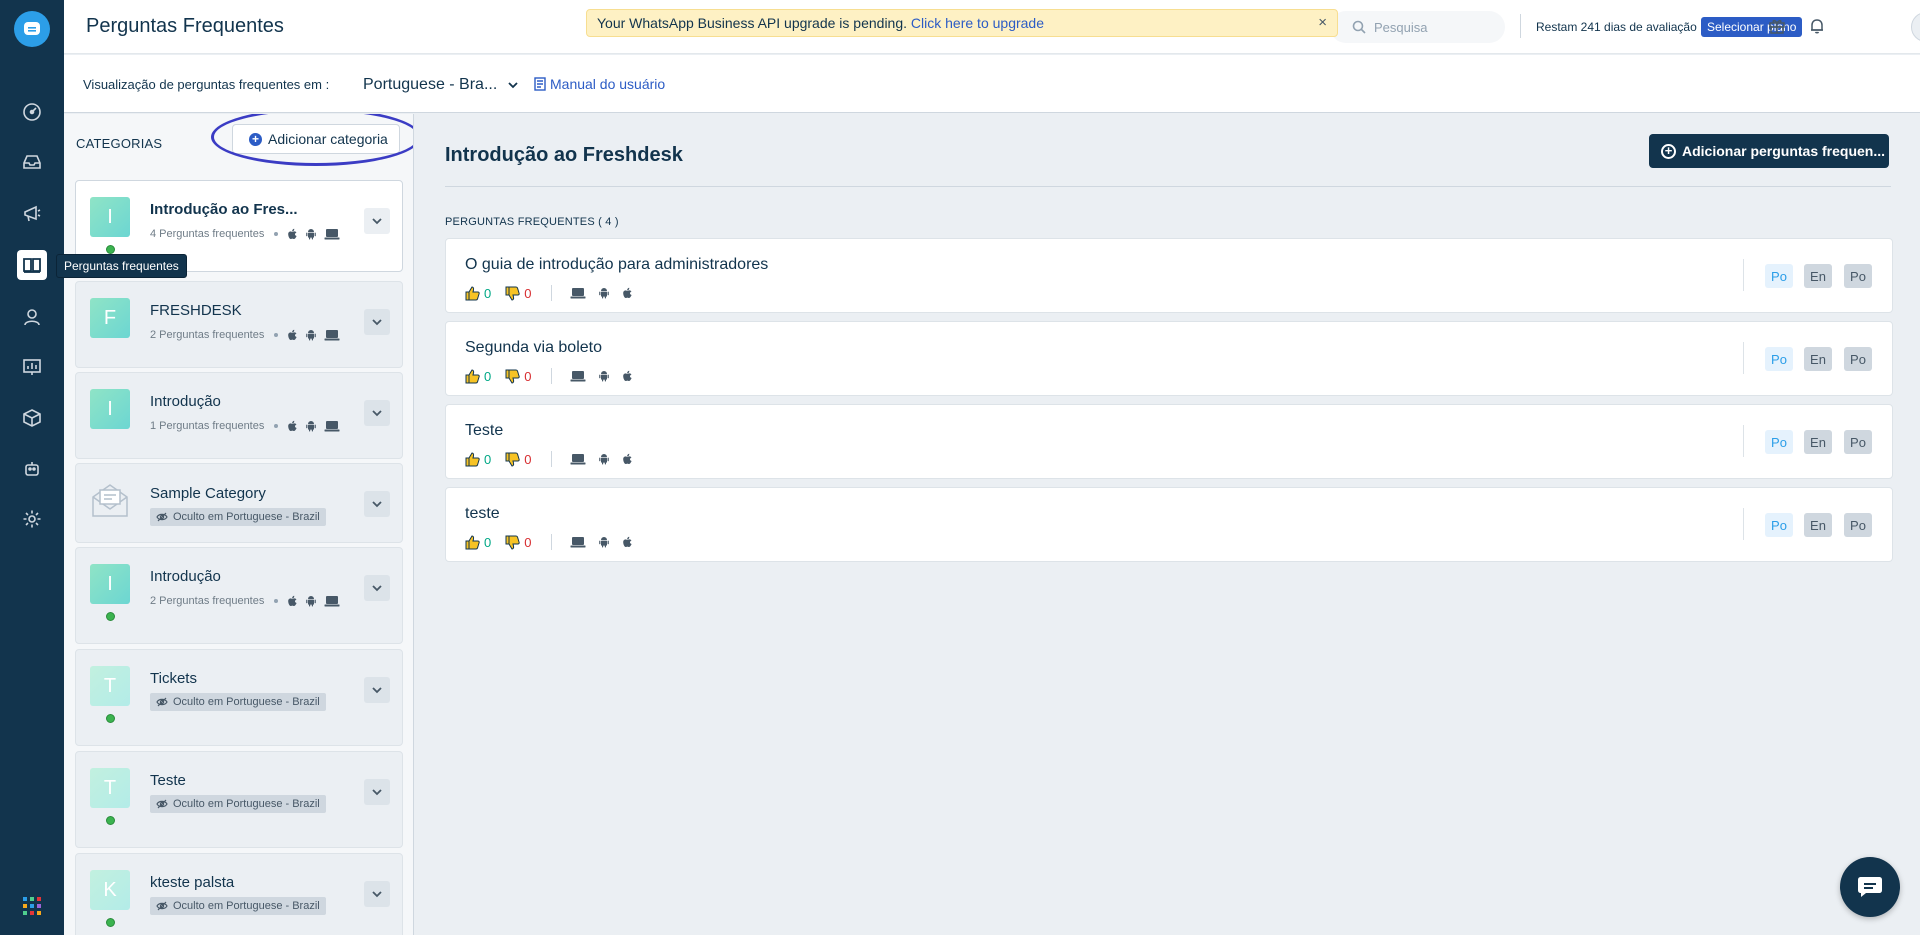 This screenshot has height=935, width=1920. Describe the element at coordinates (1359, 27) in the screenshot. I see `search-icon` at that location.